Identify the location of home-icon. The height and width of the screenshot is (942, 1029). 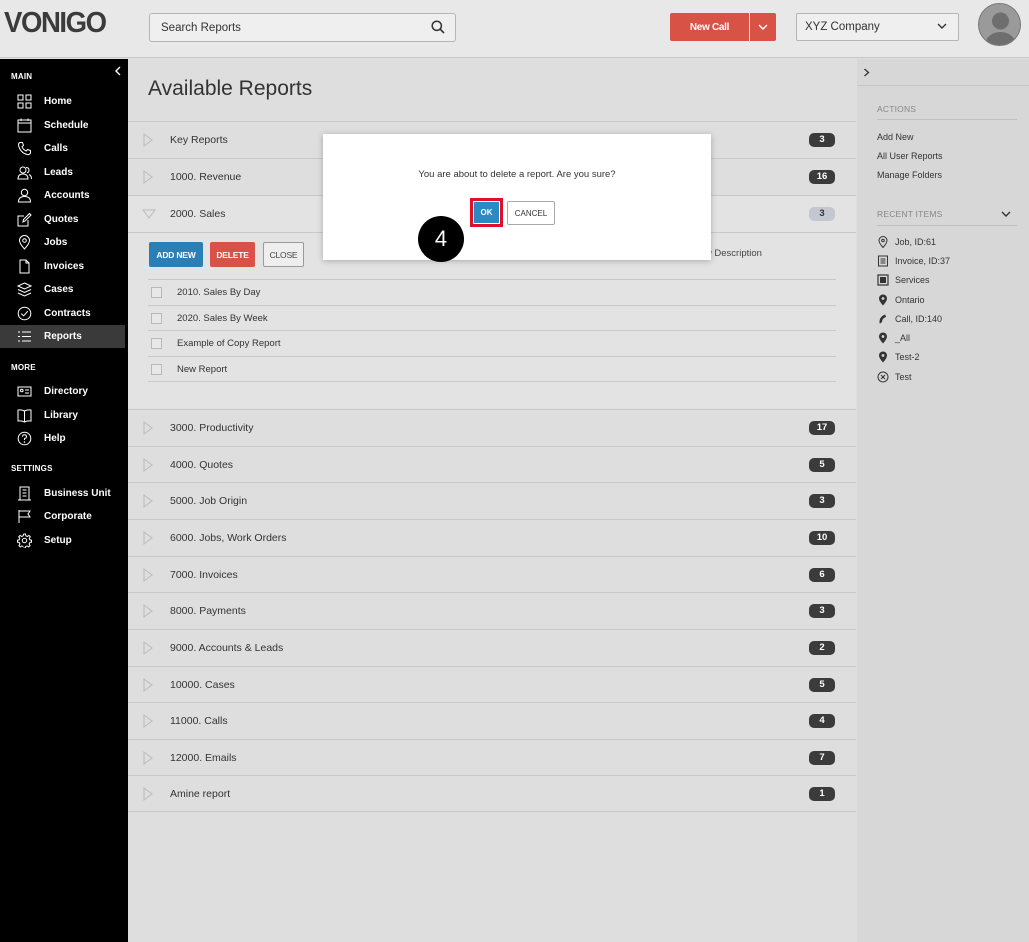
(24, 101).